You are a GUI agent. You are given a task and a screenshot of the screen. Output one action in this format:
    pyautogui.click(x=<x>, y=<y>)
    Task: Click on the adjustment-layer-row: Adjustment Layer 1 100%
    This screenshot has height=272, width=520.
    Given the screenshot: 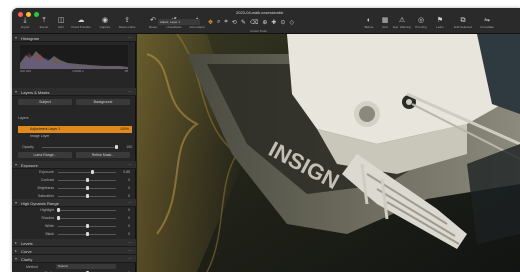 What is the action you would take?
    pyautogui.click(x=75, y=129)
    